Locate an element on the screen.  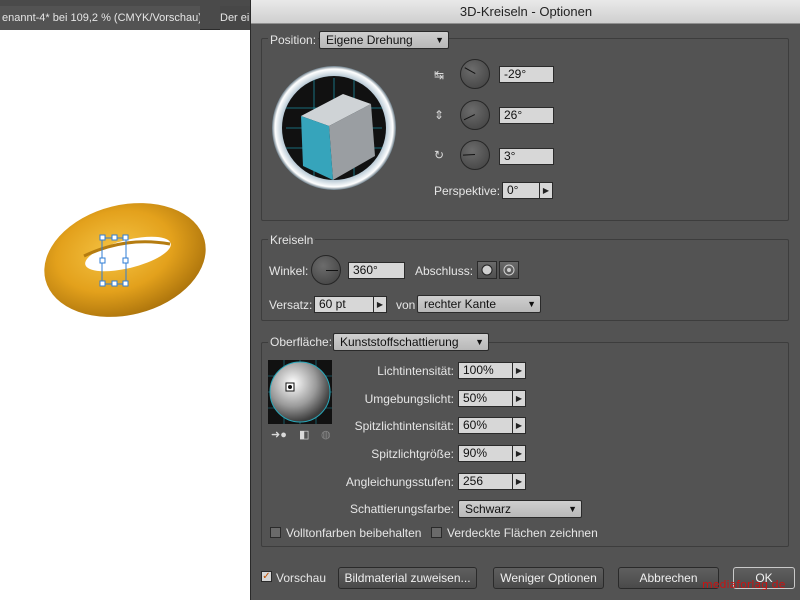
from-label: von is located at coordinates (406, 305).